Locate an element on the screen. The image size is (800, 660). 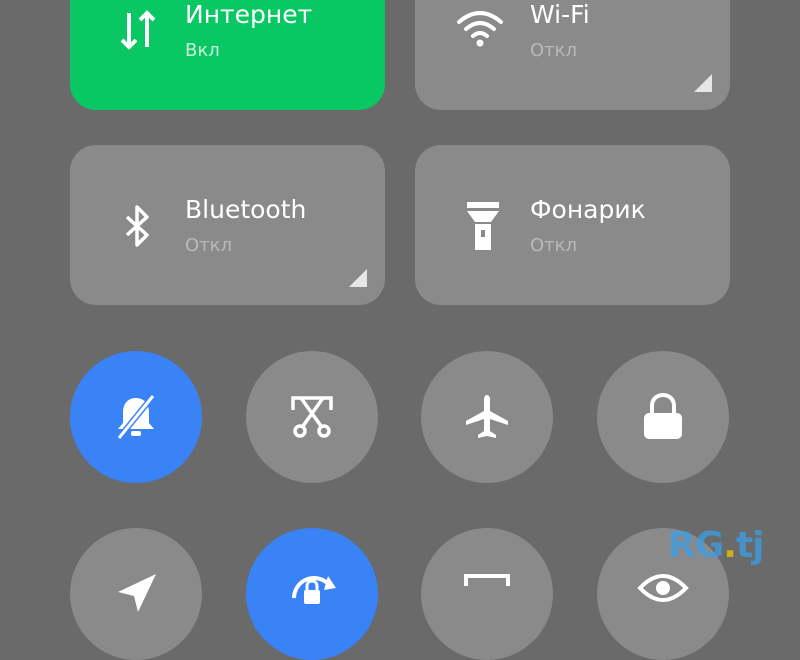
watermark-part: RG is located at coordinates (696, 545).